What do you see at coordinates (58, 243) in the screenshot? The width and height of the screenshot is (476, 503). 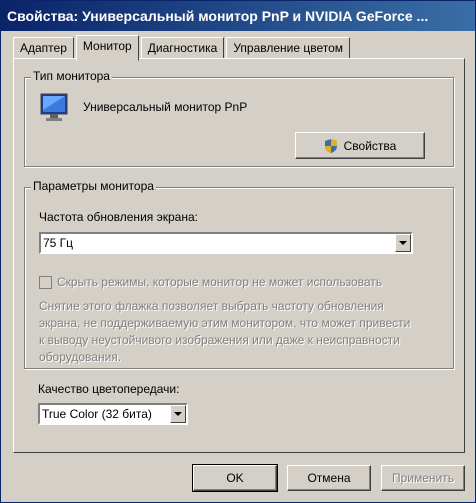 I see `refresh-rate-value: 75 Гц` at bounding box center [58, 243].